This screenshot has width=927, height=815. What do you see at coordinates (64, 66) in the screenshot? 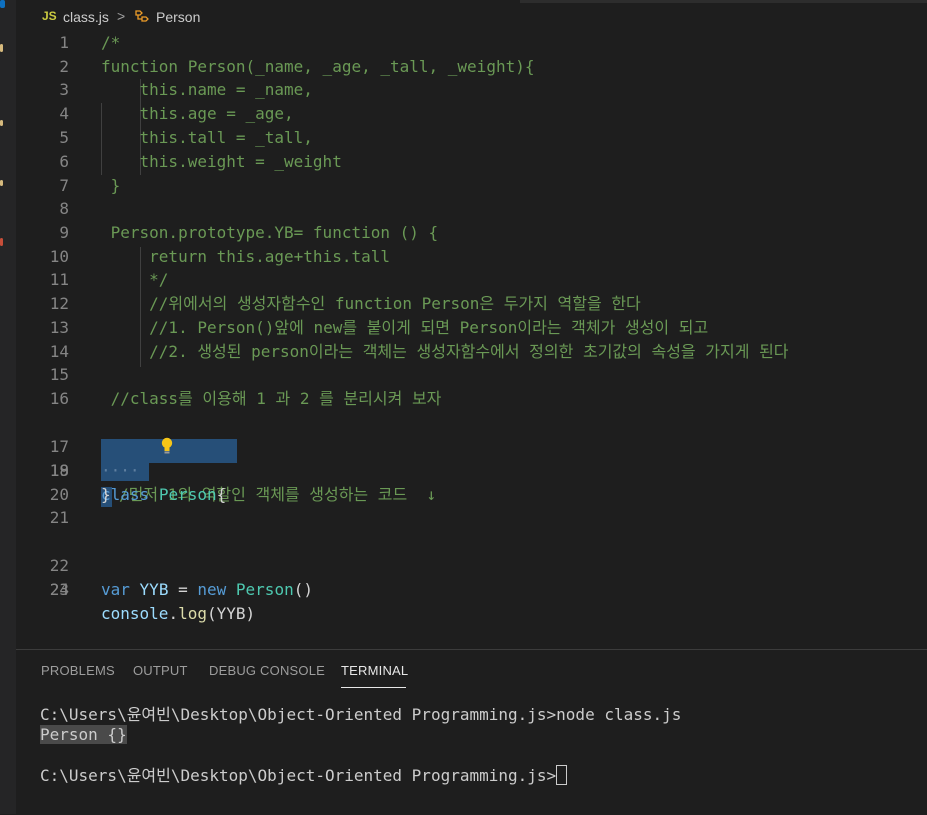
I see `line-number: 2` at bounding box center [64, 66].